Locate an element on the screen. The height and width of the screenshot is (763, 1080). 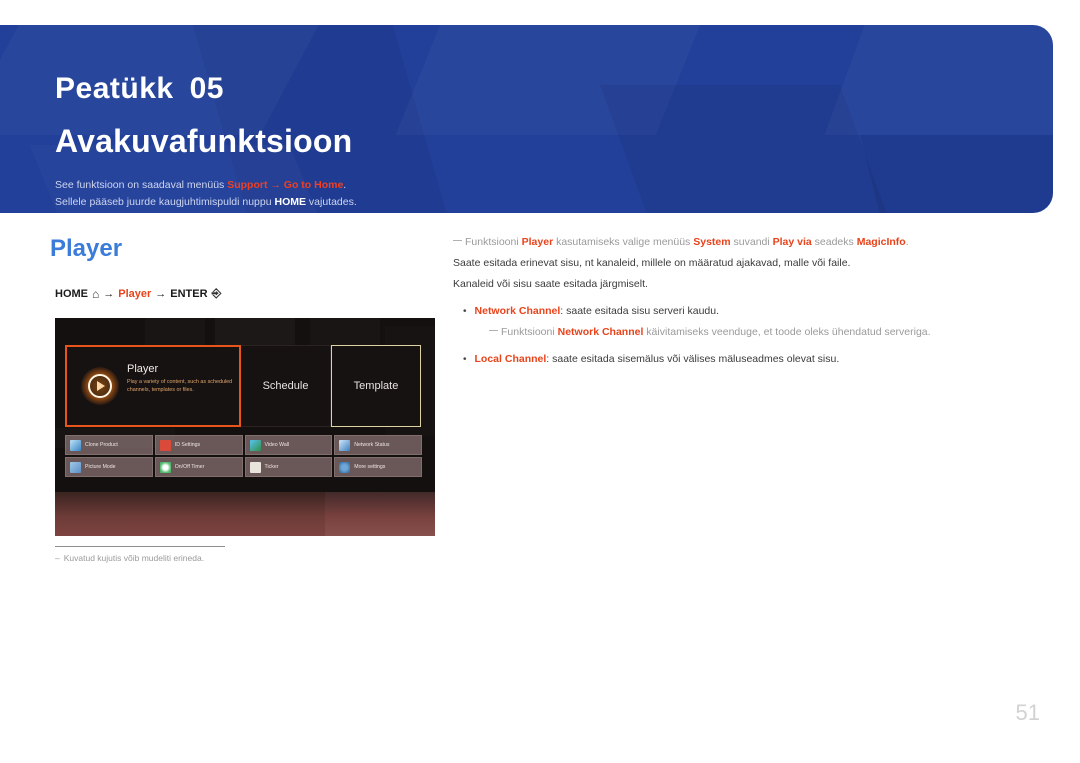
note-text: suvandi is located at coordinates (751, 242).